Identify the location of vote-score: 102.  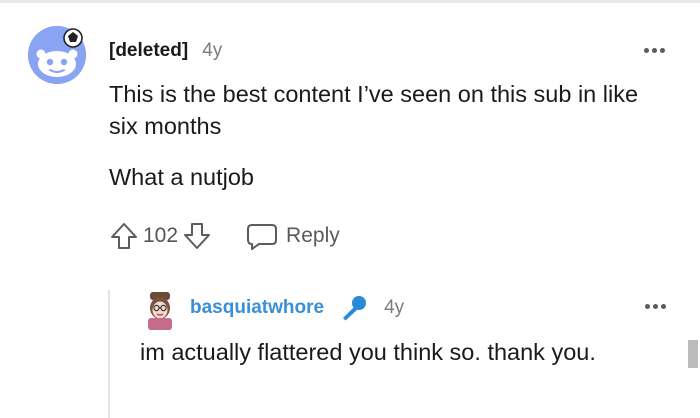
(161, 235).